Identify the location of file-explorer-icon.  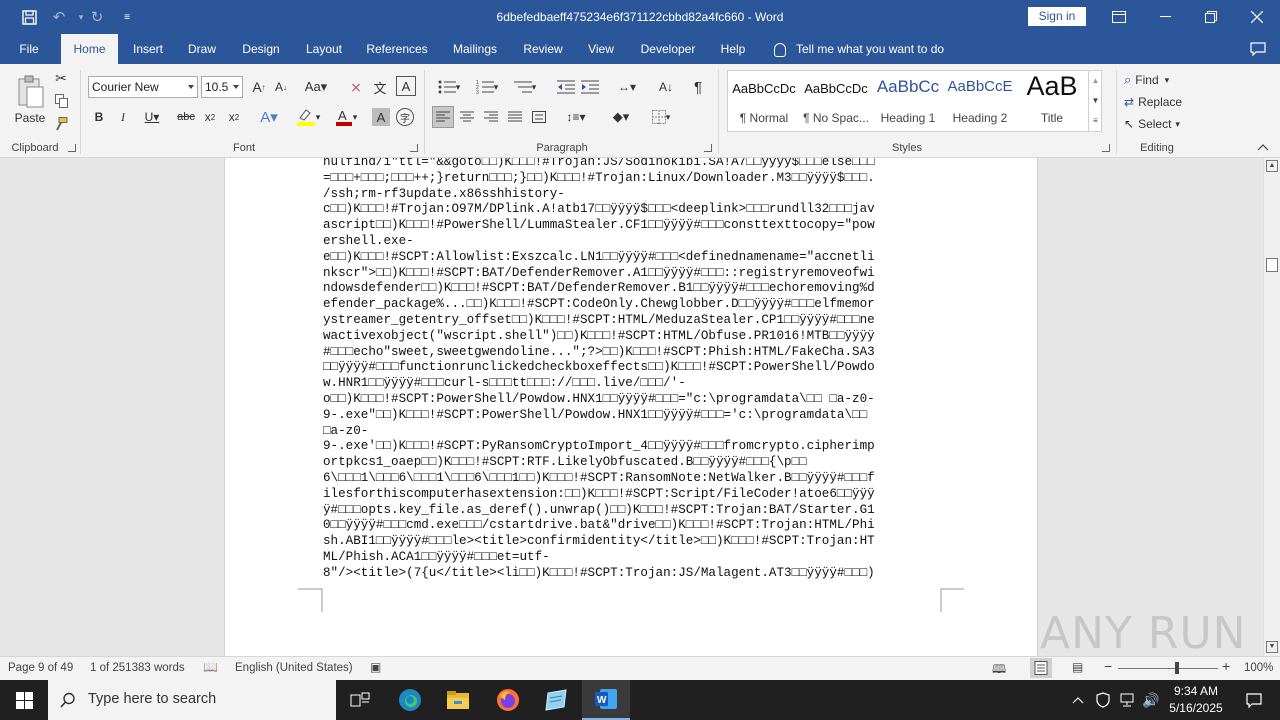
(458, 700).